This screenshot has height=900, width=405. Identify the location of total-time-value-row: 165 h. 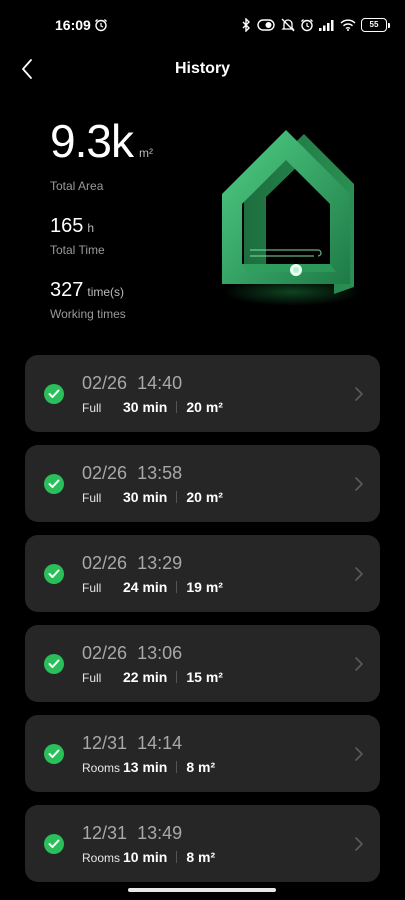
(72, 226).